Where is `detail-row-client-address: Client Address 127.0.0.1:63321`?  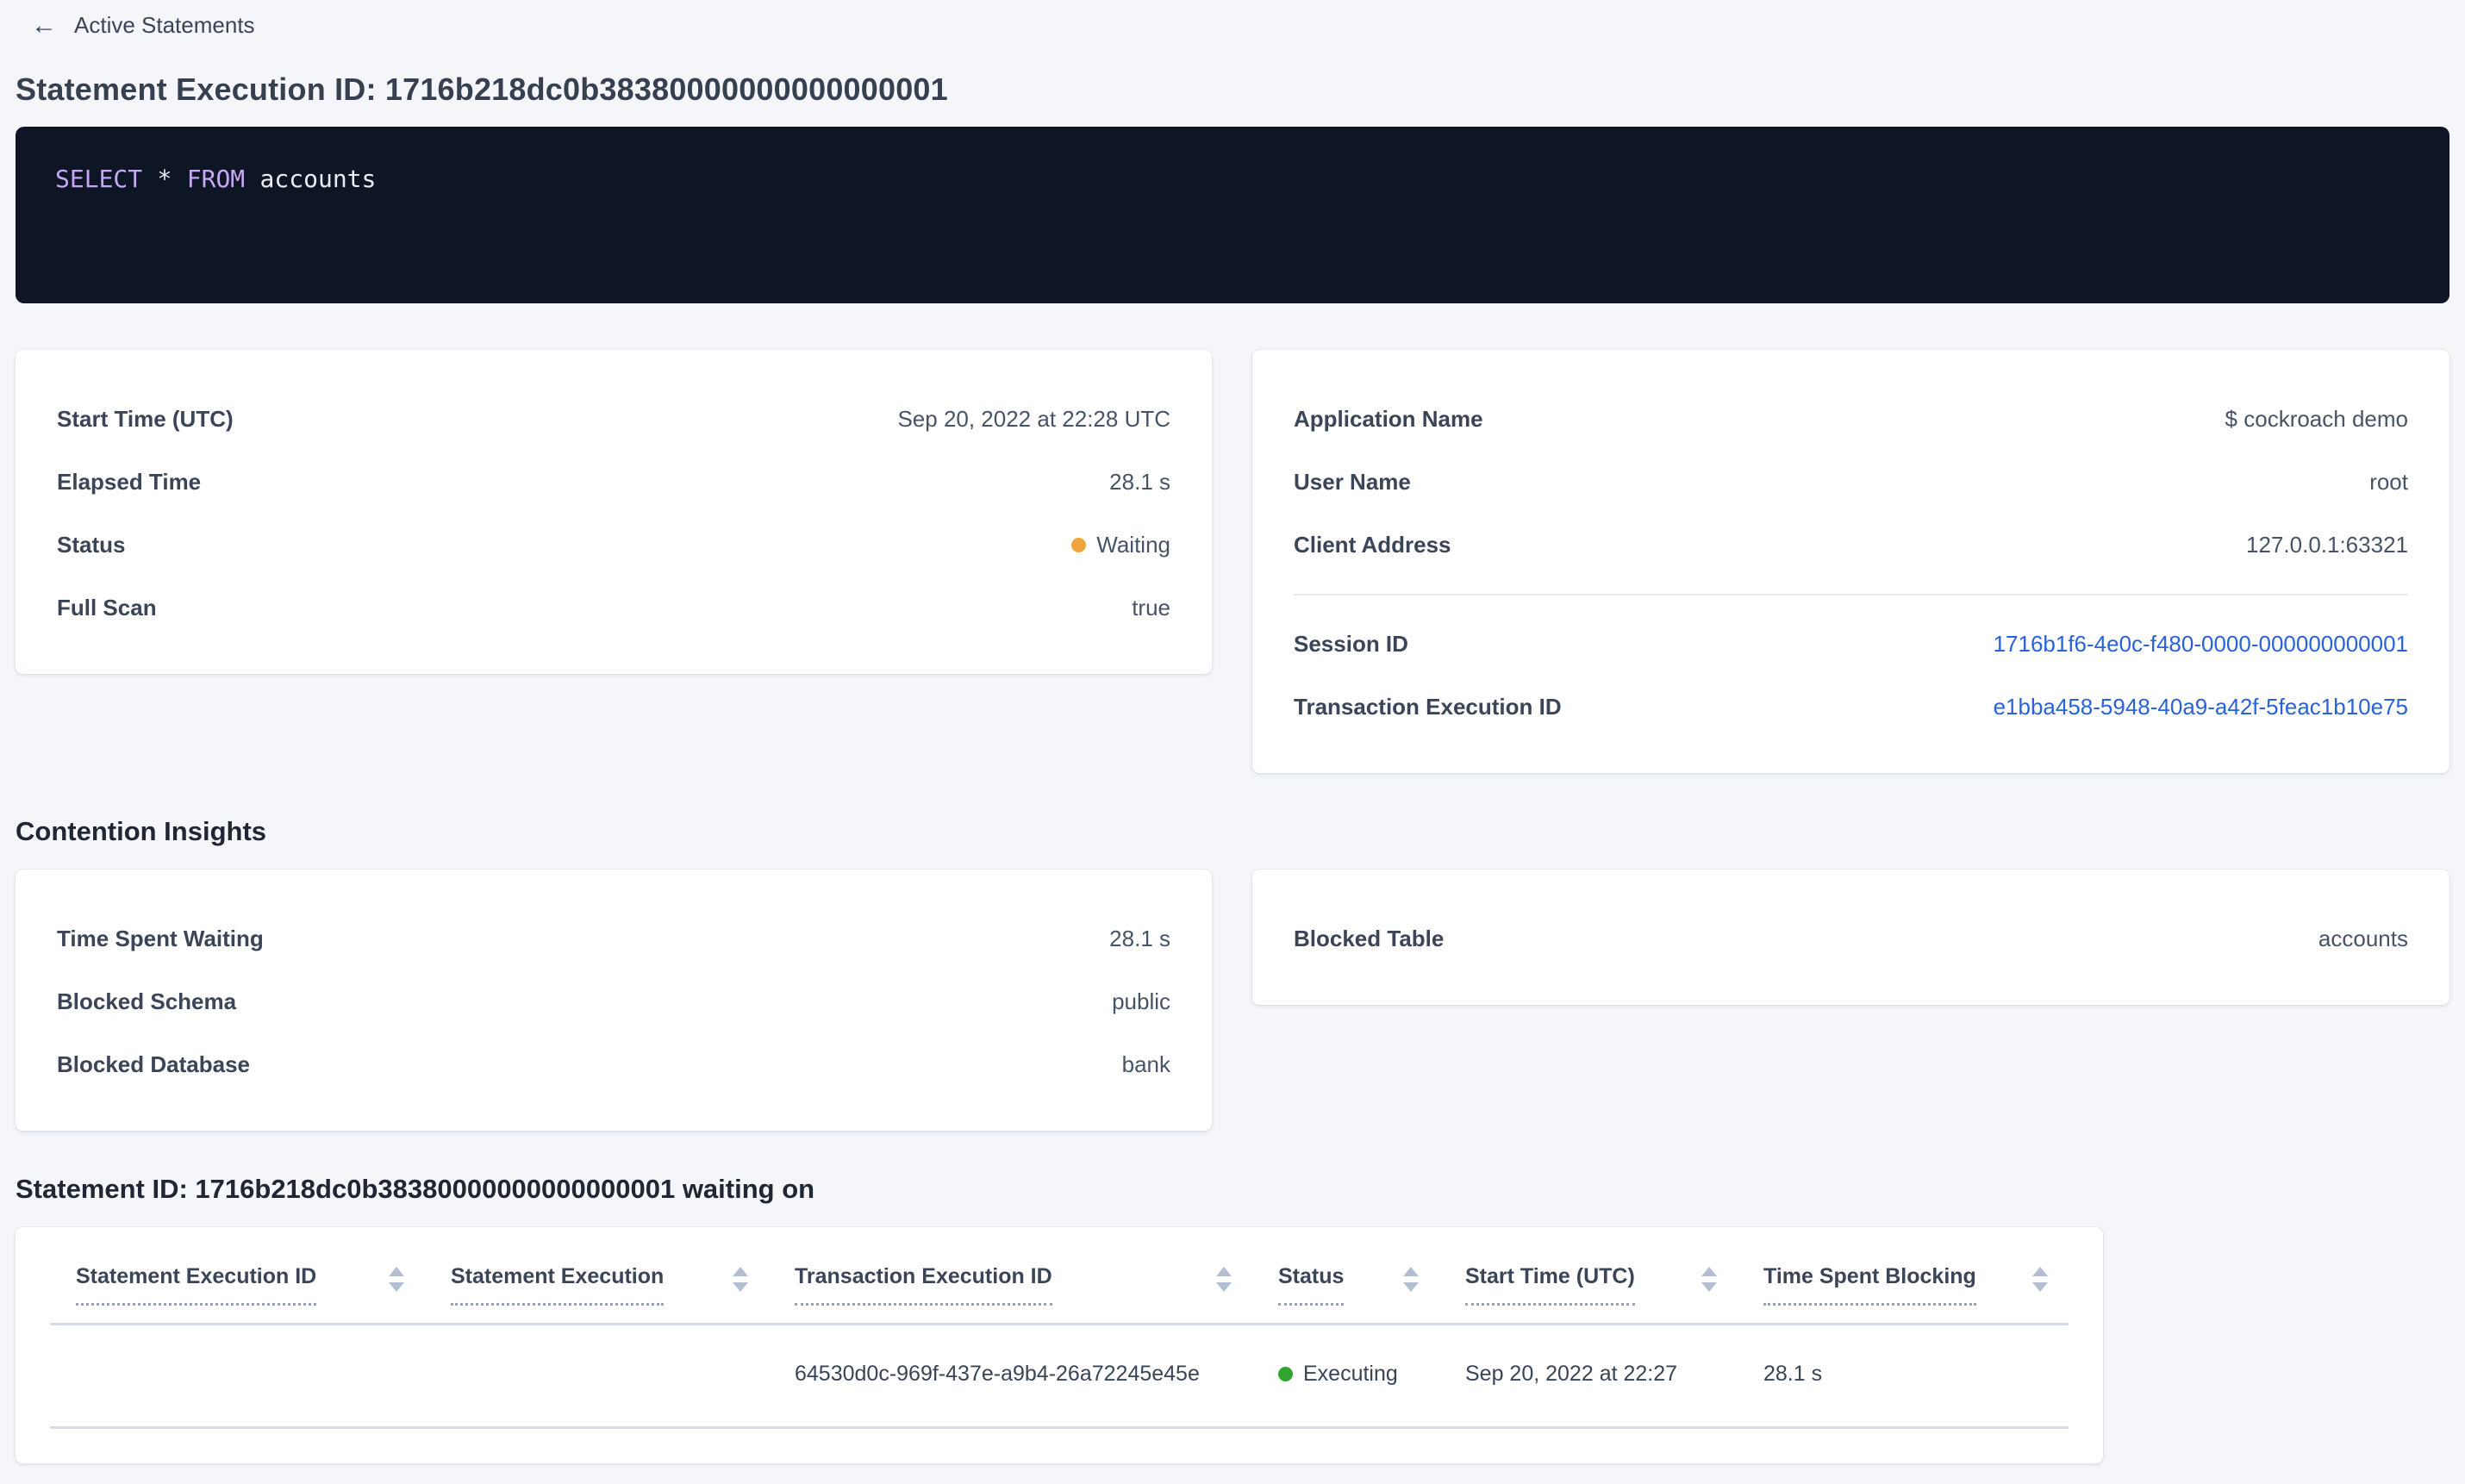
detail-row-client-address: Client Address 127.0.0.1:63321 is located at coordinates (1851, 545).